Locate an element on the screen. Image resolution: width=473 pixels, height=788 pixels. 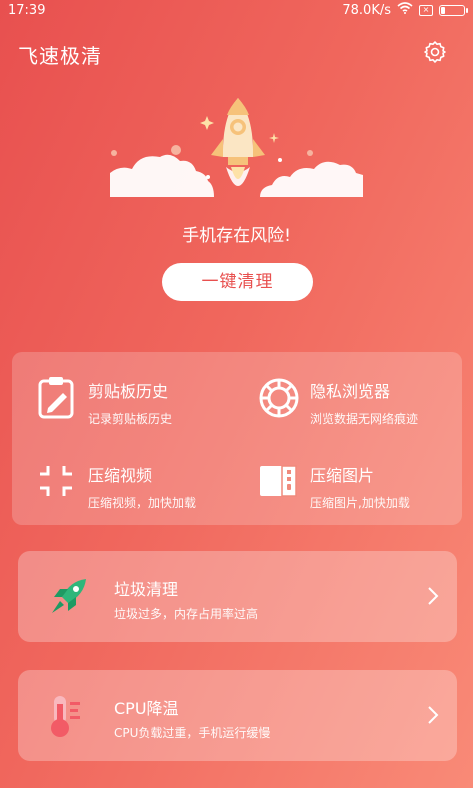
settings-gear-icon is located at coordinates (435, 52).